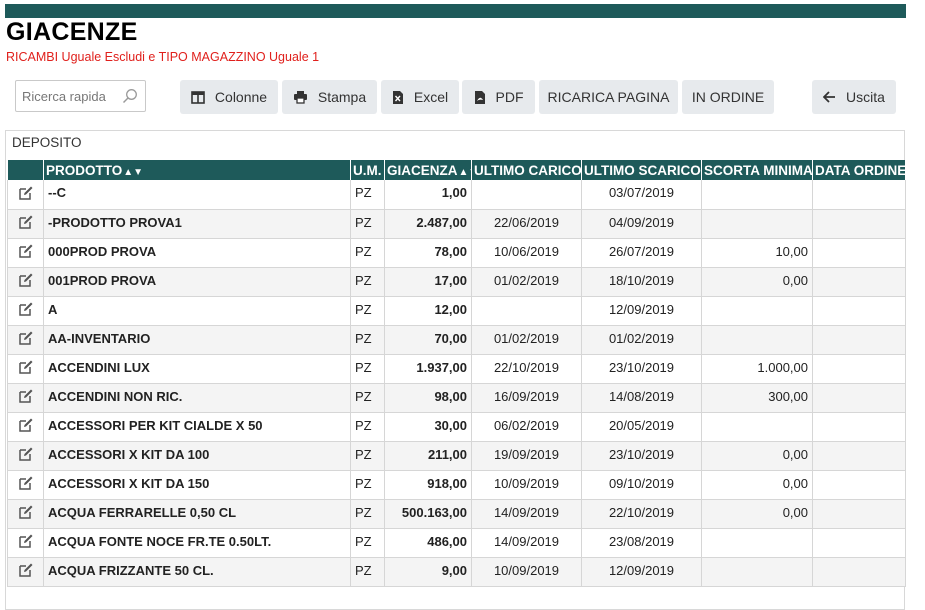 The image size is (925, 610). Describe the element at coordinates (428, 170) in the screenshot. I see `column-header-giacenza: GIACENZA▲▼` at that location.